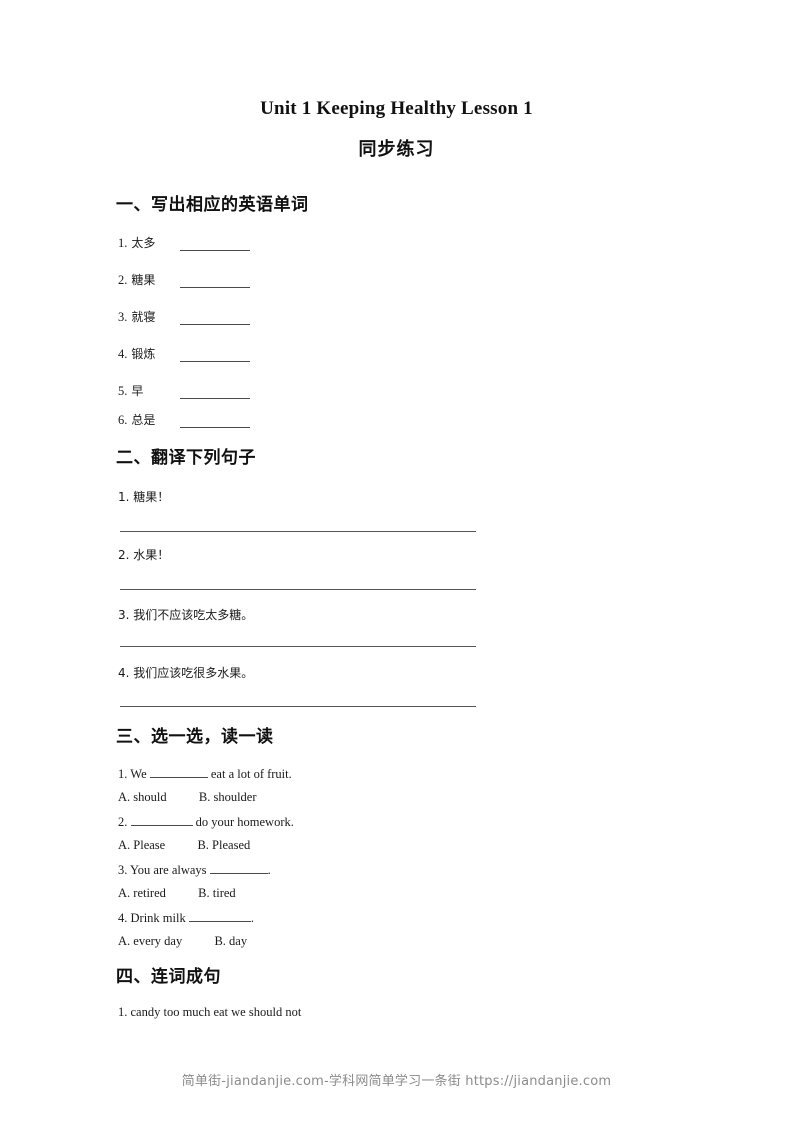 This screenshot has height=1122, width=793. Describe the element at coordinates (142, 797) in the screenshot. I see `choice-option-1a: A. should` at that location.